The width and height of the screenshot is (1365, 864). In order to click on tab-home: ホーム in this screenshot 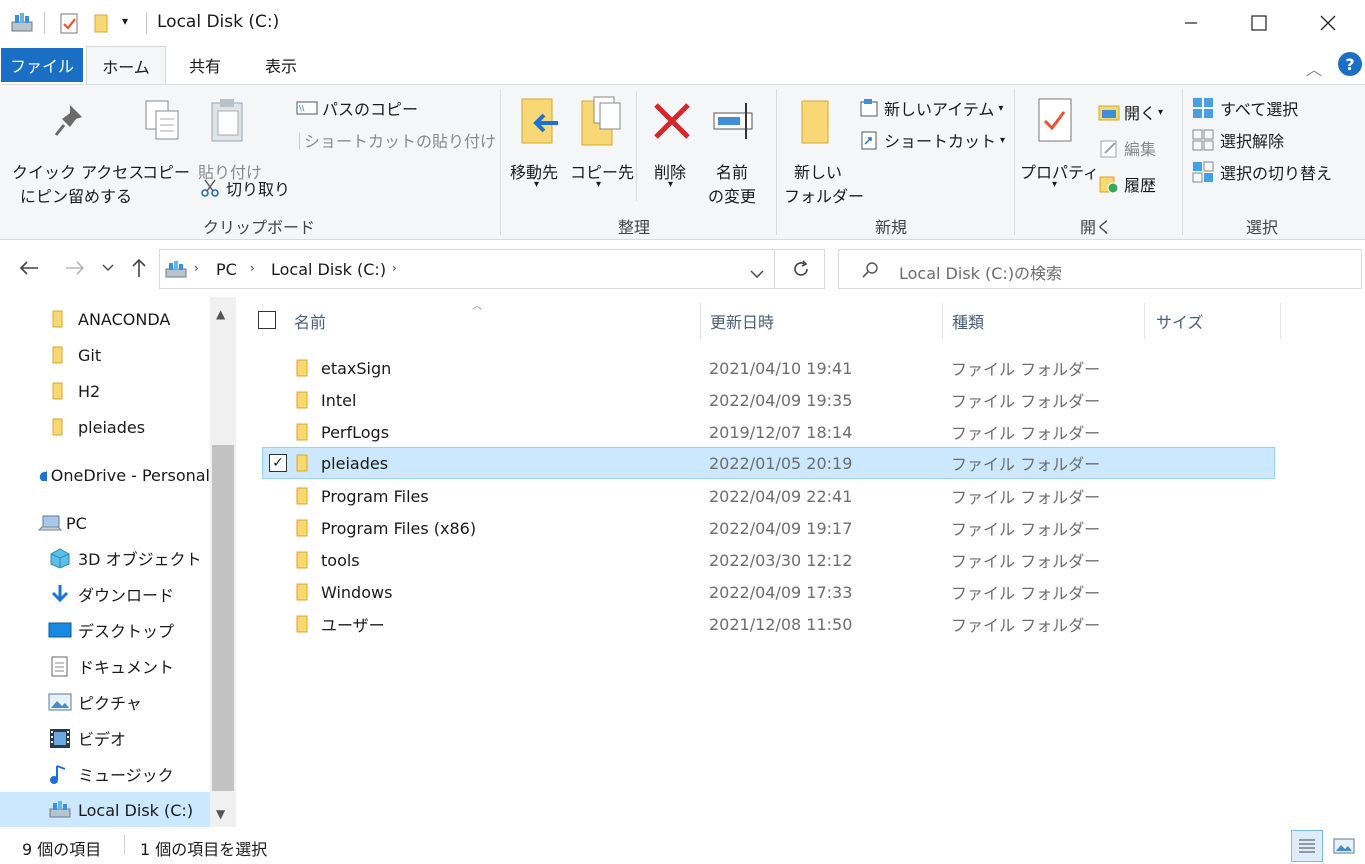, I will do `click(126, 65)`.